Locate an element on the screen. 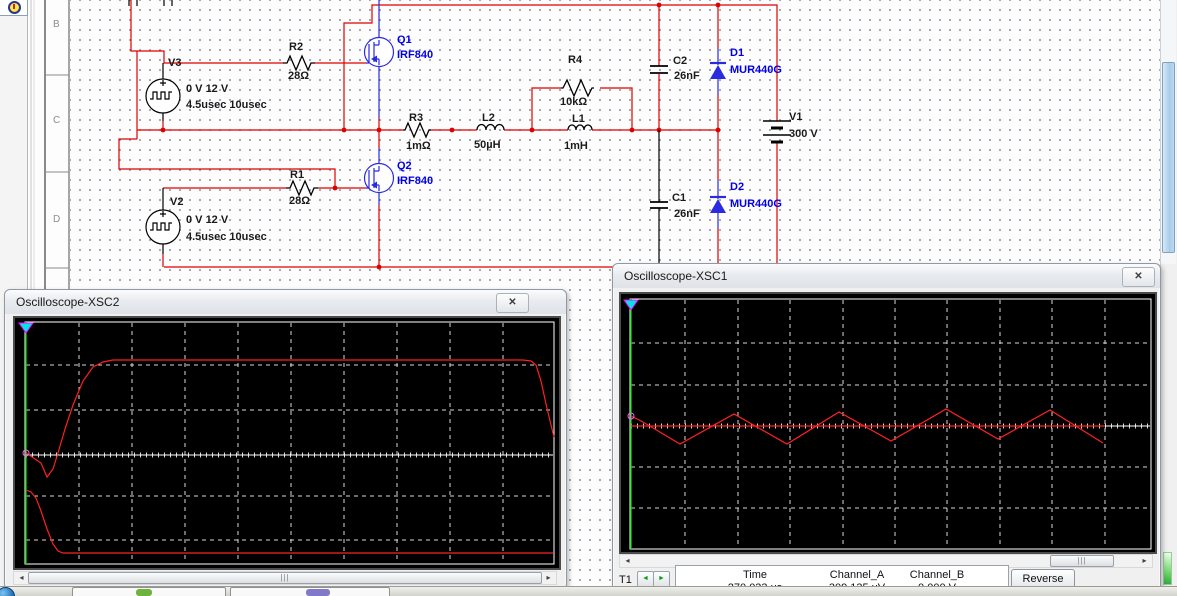 Image resolution: width=1177 pixels, height=596 pixels. label-v3-line2: 4.5usec 10usec is located at coordinates (226, 105).